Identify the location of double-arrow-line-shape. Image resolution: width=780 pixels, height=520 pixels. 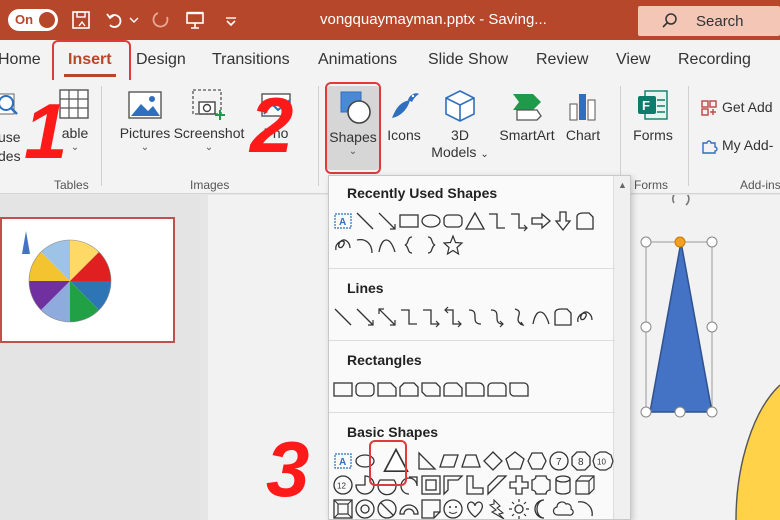
(387, 317).